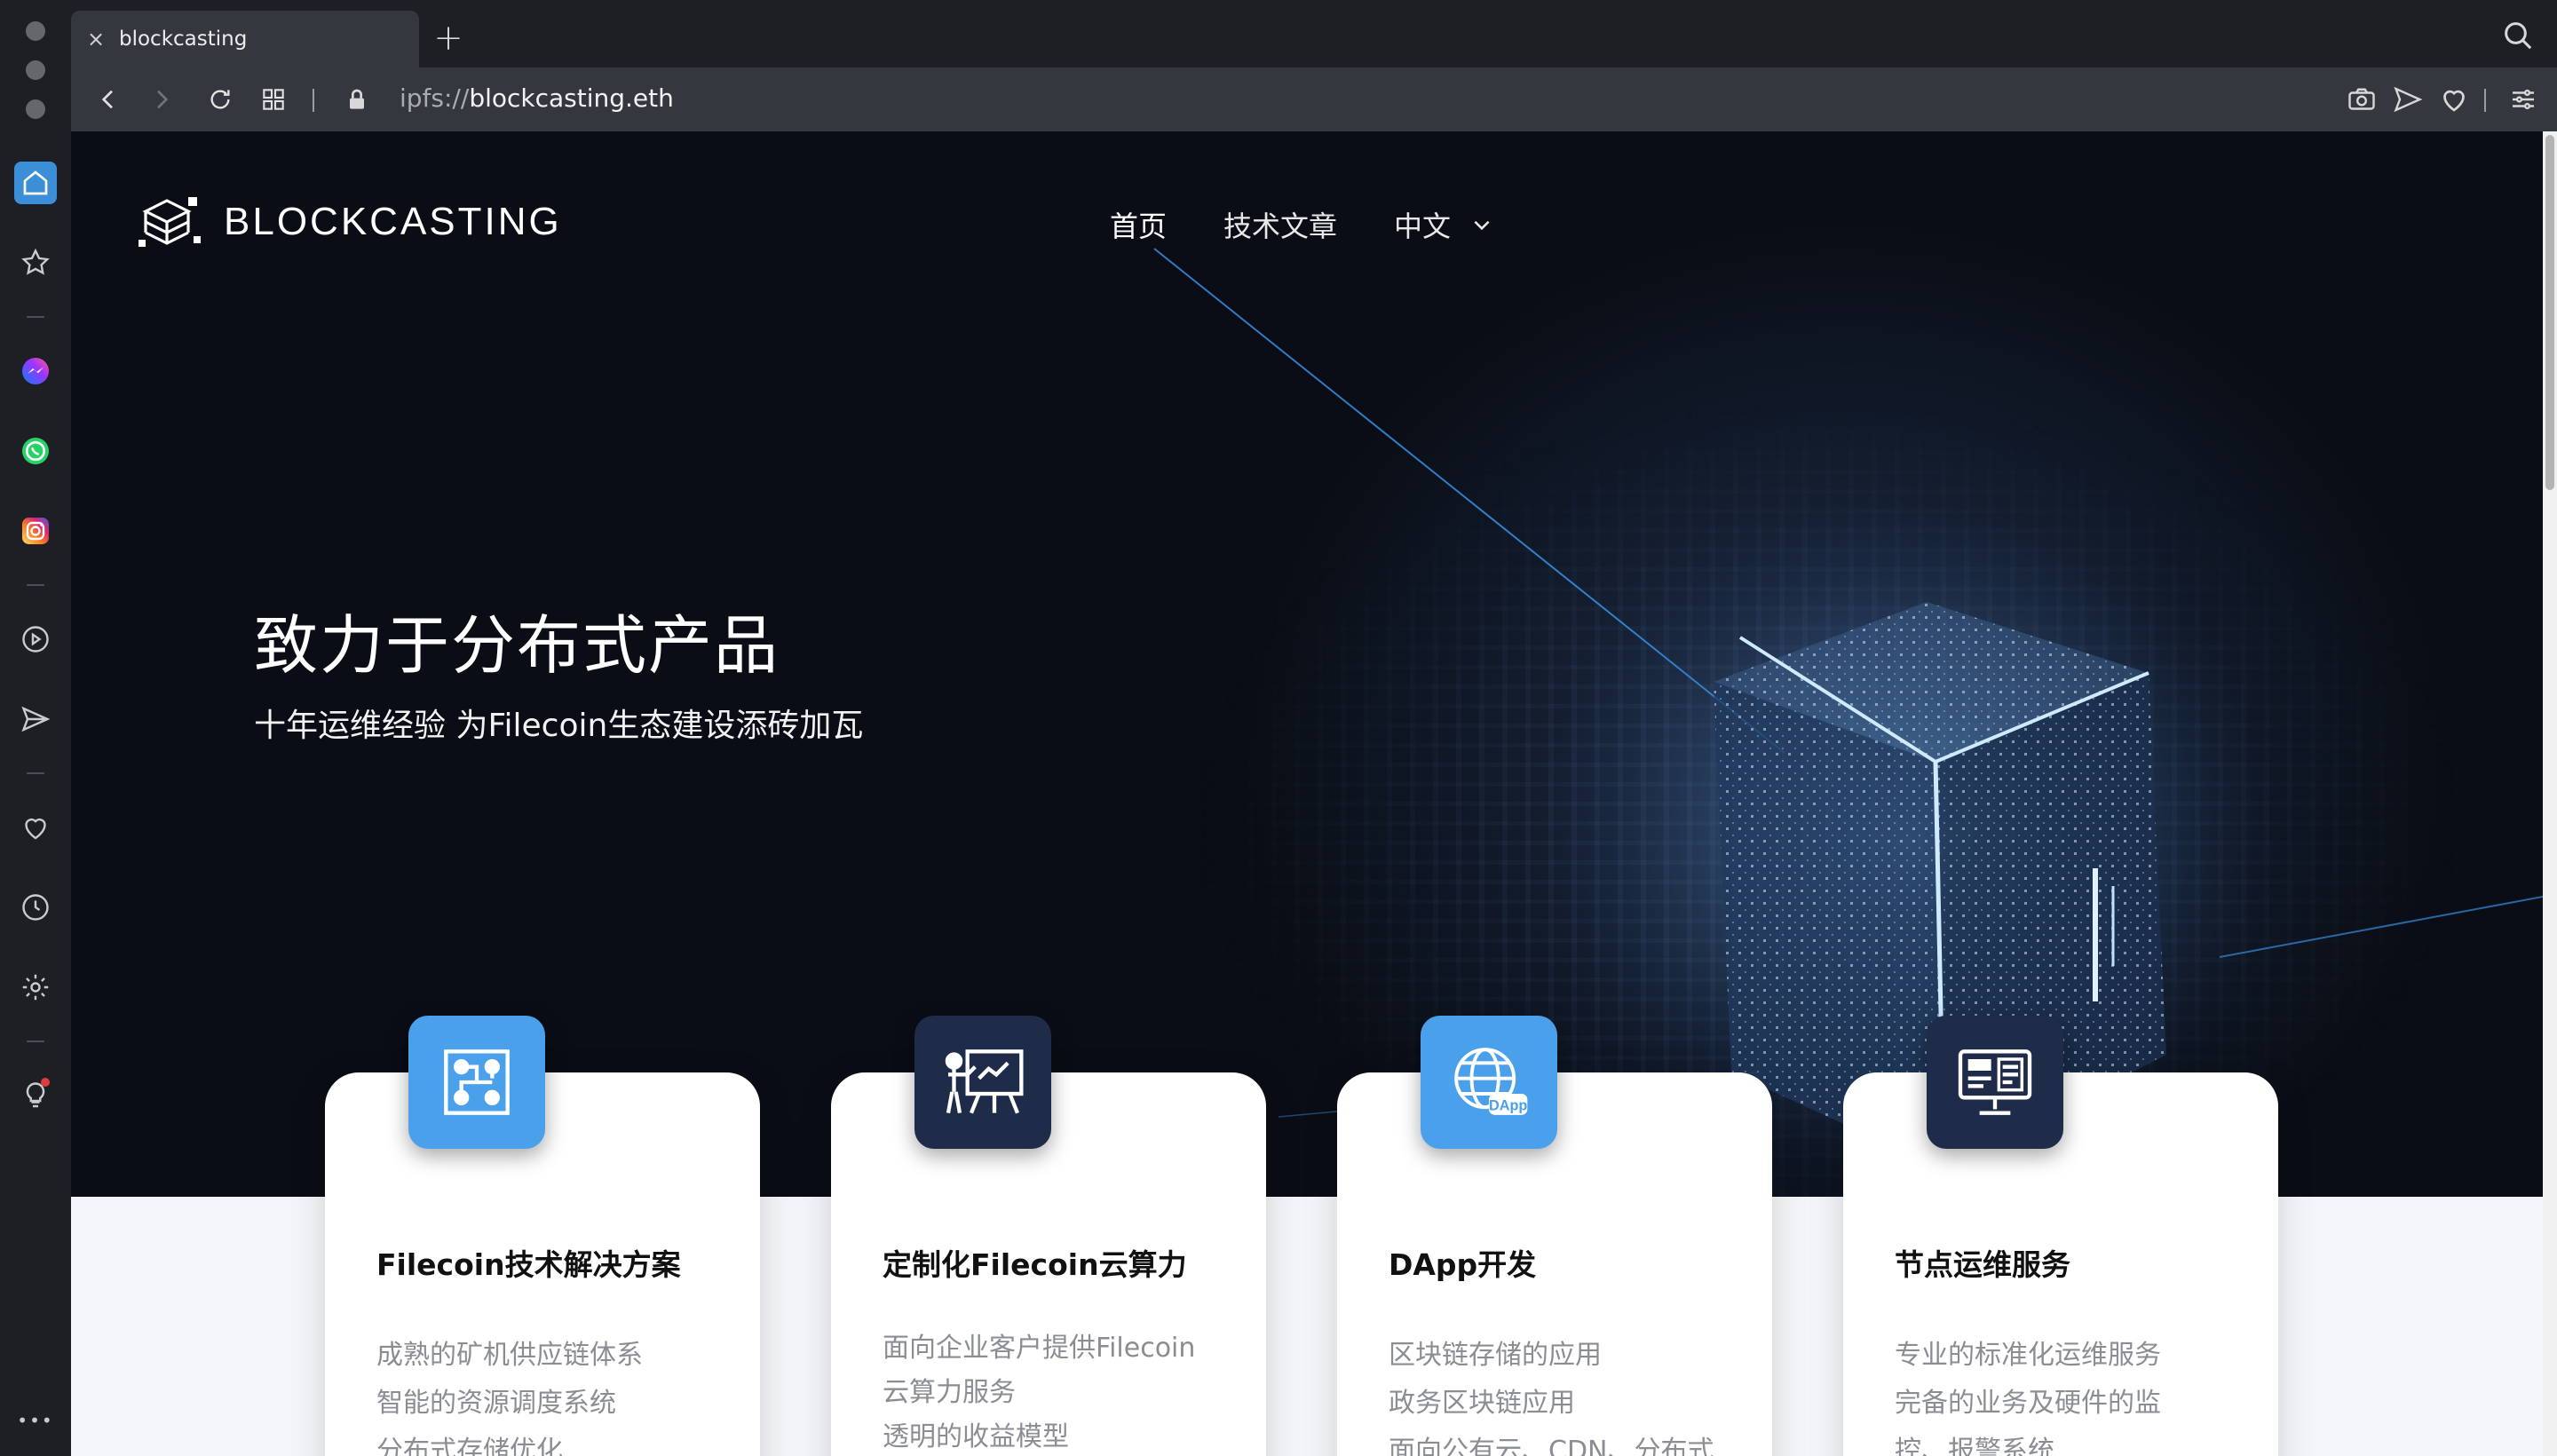  Describe the element at coordinates (982, 1082) in the screenshot. I see `presentation-icon` at that location.